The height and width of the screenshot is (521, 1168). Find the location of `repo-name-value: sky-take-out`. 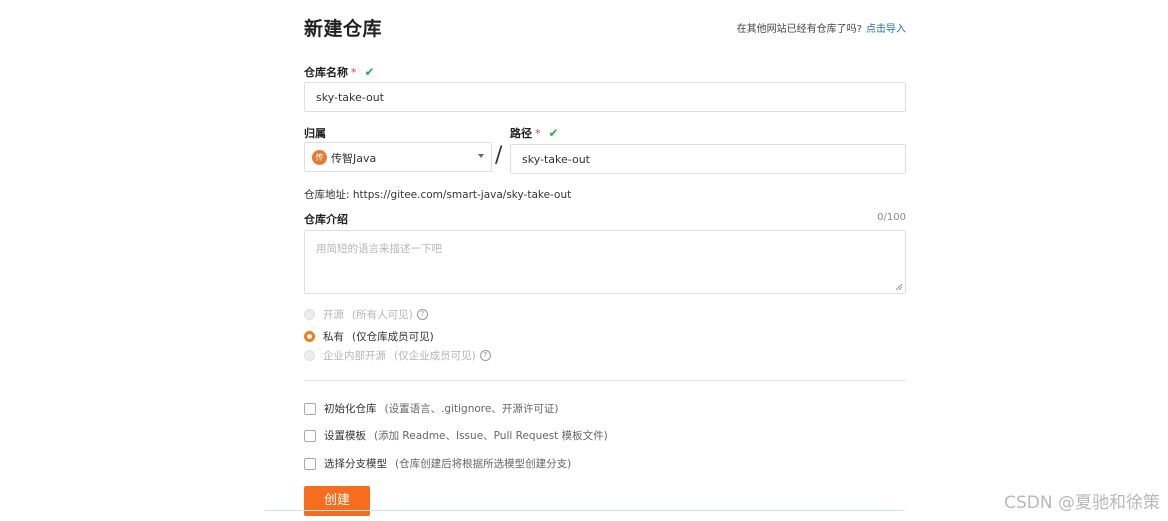

repo-name-value: sky-take-out is located at coordinates (350, 97).